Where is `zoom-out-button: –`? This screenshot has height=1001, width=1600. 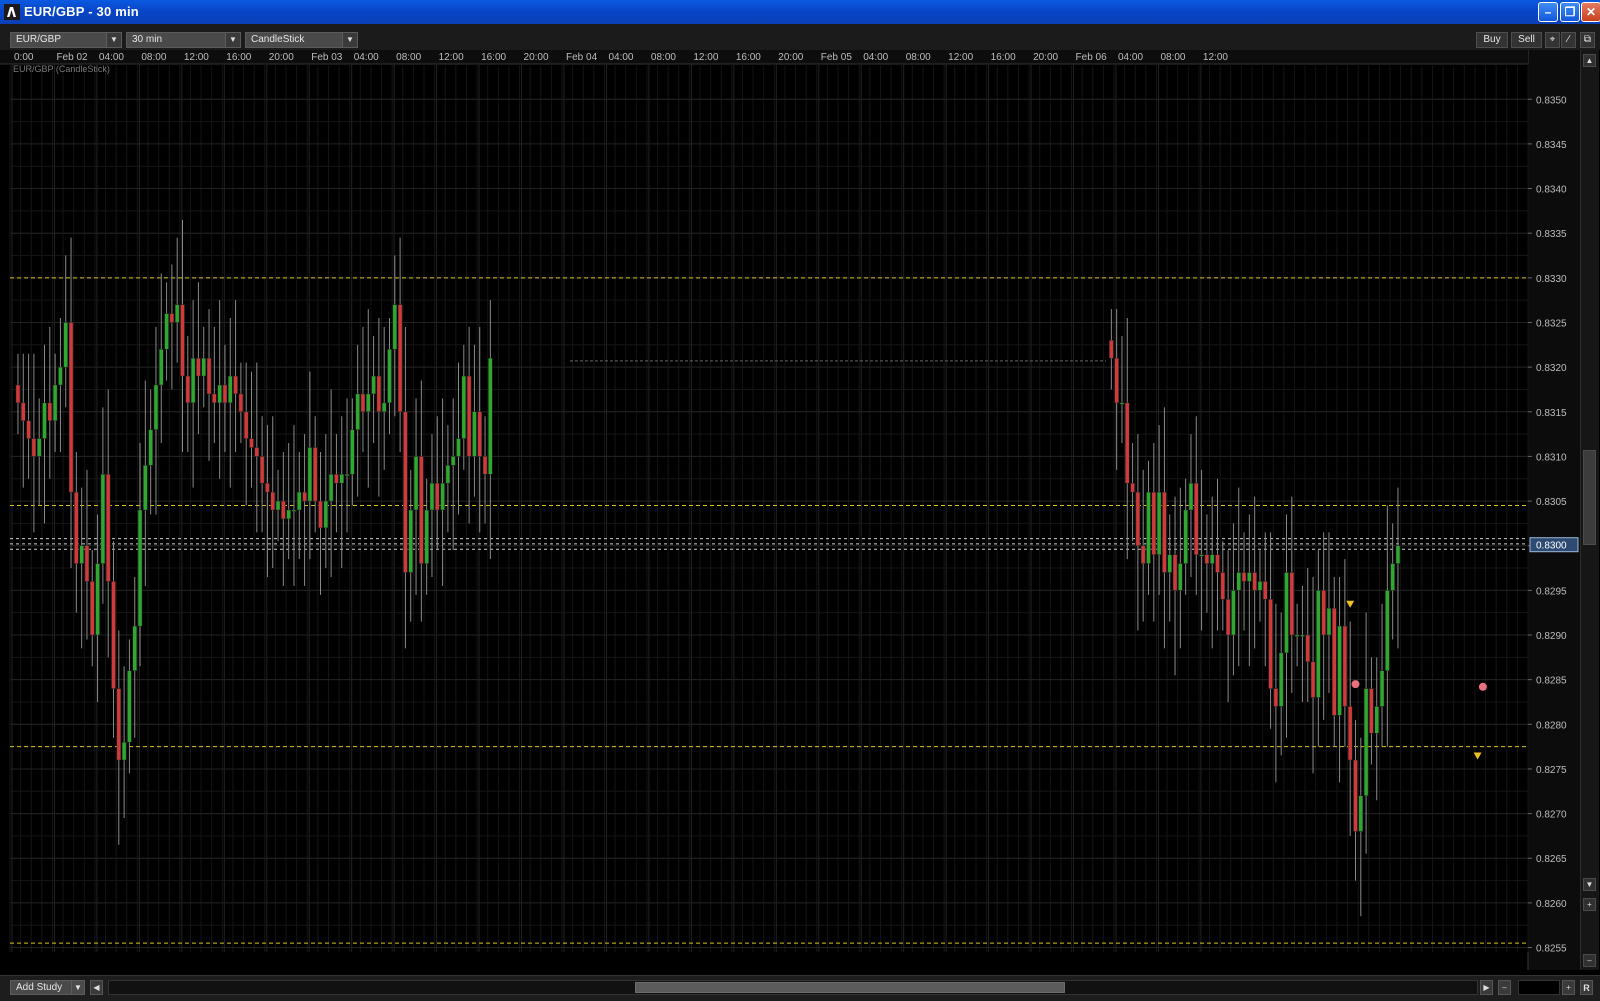
zoom-out-button: – is located at coordinates (1504, 987).